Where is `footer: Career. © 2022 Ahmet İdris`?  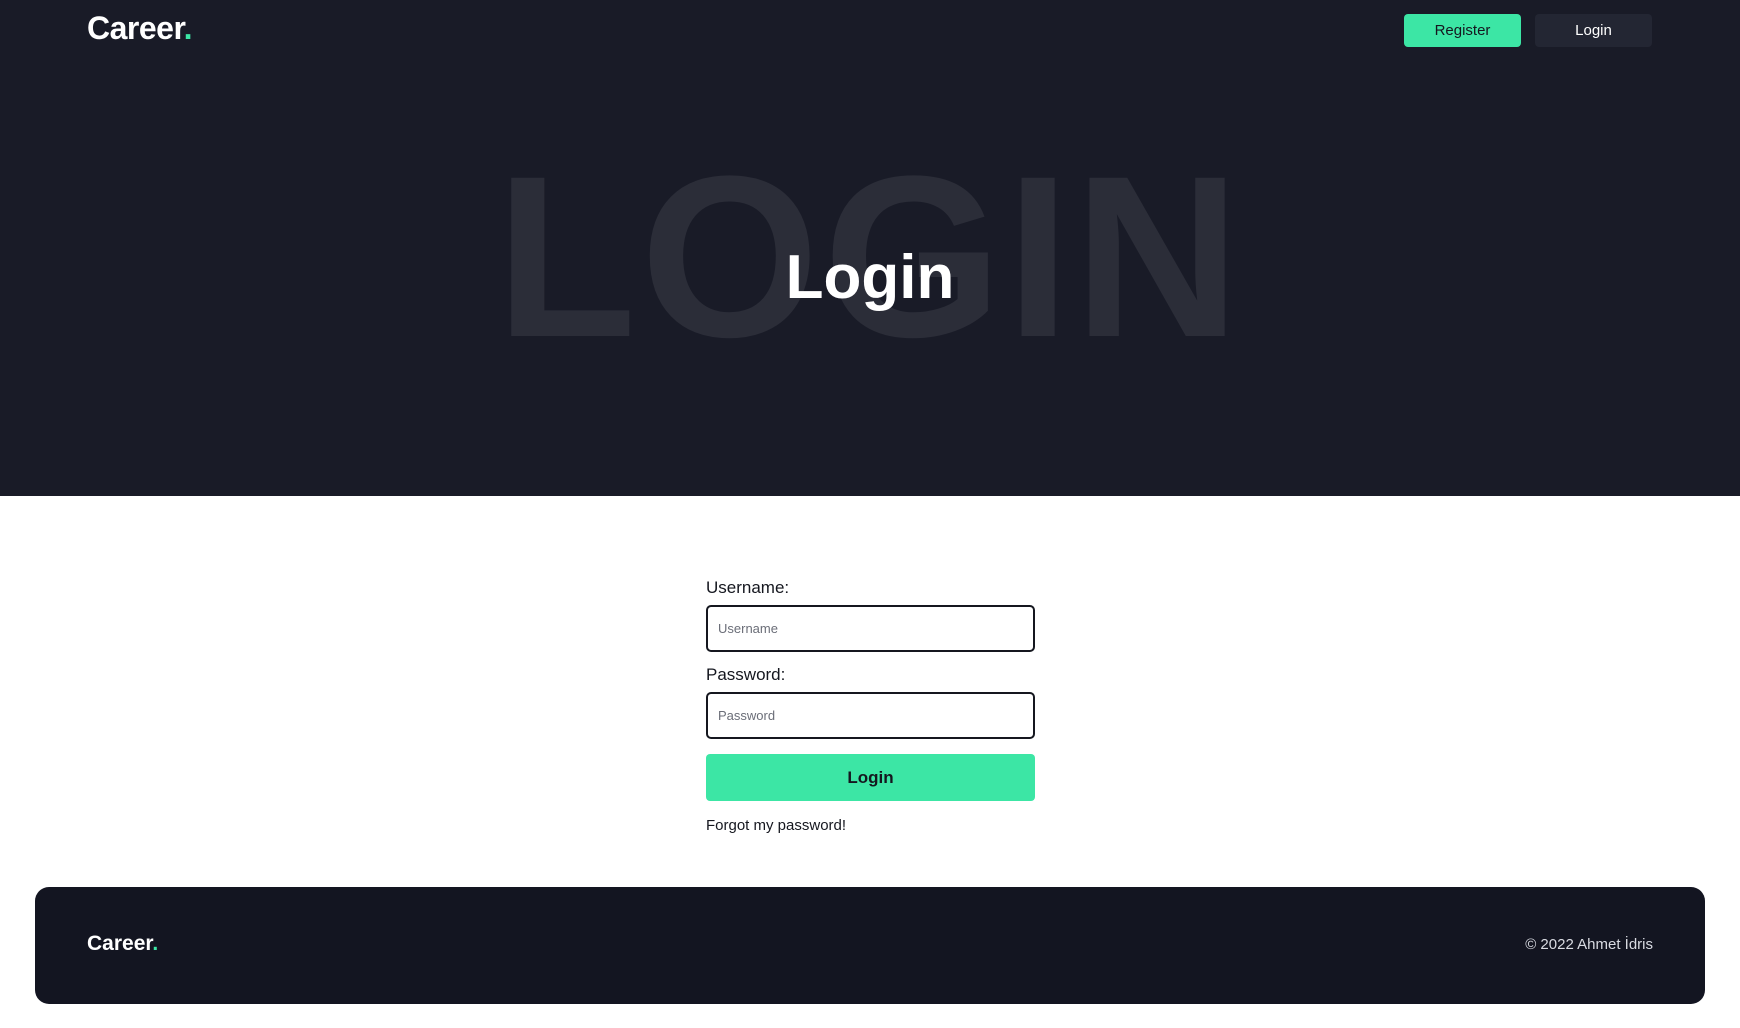
footer: Career. © 2022 Ahmet İdris is located at coordinates (870, 945).